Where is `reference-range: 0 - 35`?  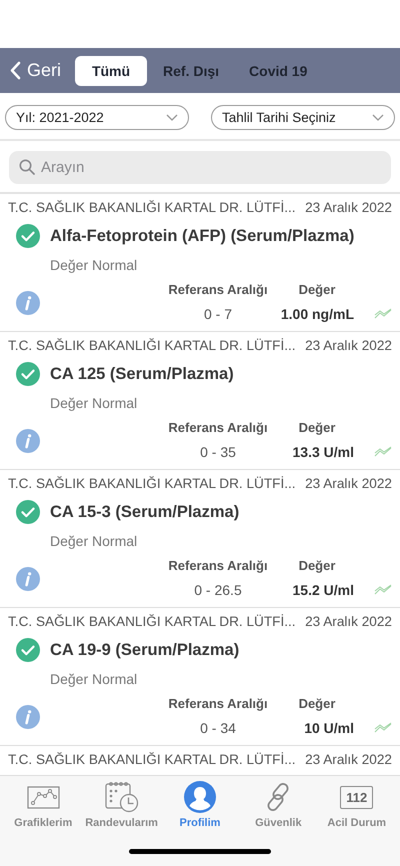 reference-range: 0 - 35 is located at coordinates (218, 452).